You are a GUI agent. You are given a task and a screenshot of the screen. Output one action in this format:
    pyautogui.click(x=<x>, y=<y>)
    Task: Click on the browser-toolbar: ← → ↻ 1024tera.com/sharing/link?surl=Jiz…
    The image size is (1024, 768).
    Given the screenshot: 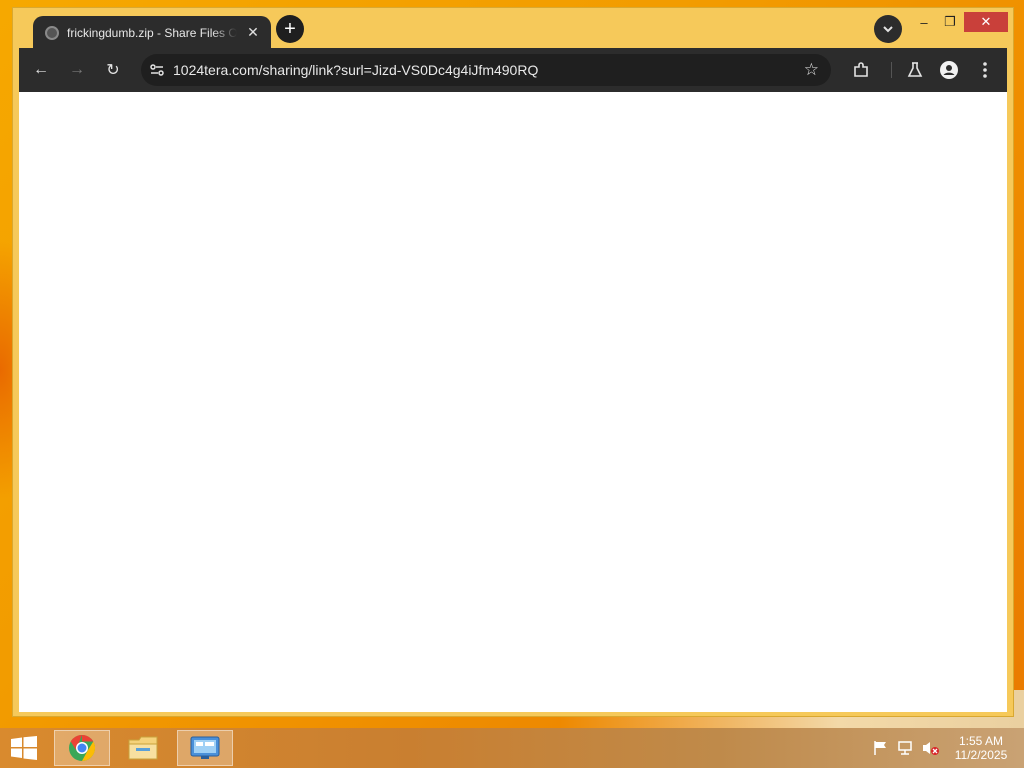 What is the action you would take?
    pyautogui.click(x=513, y=70)
    